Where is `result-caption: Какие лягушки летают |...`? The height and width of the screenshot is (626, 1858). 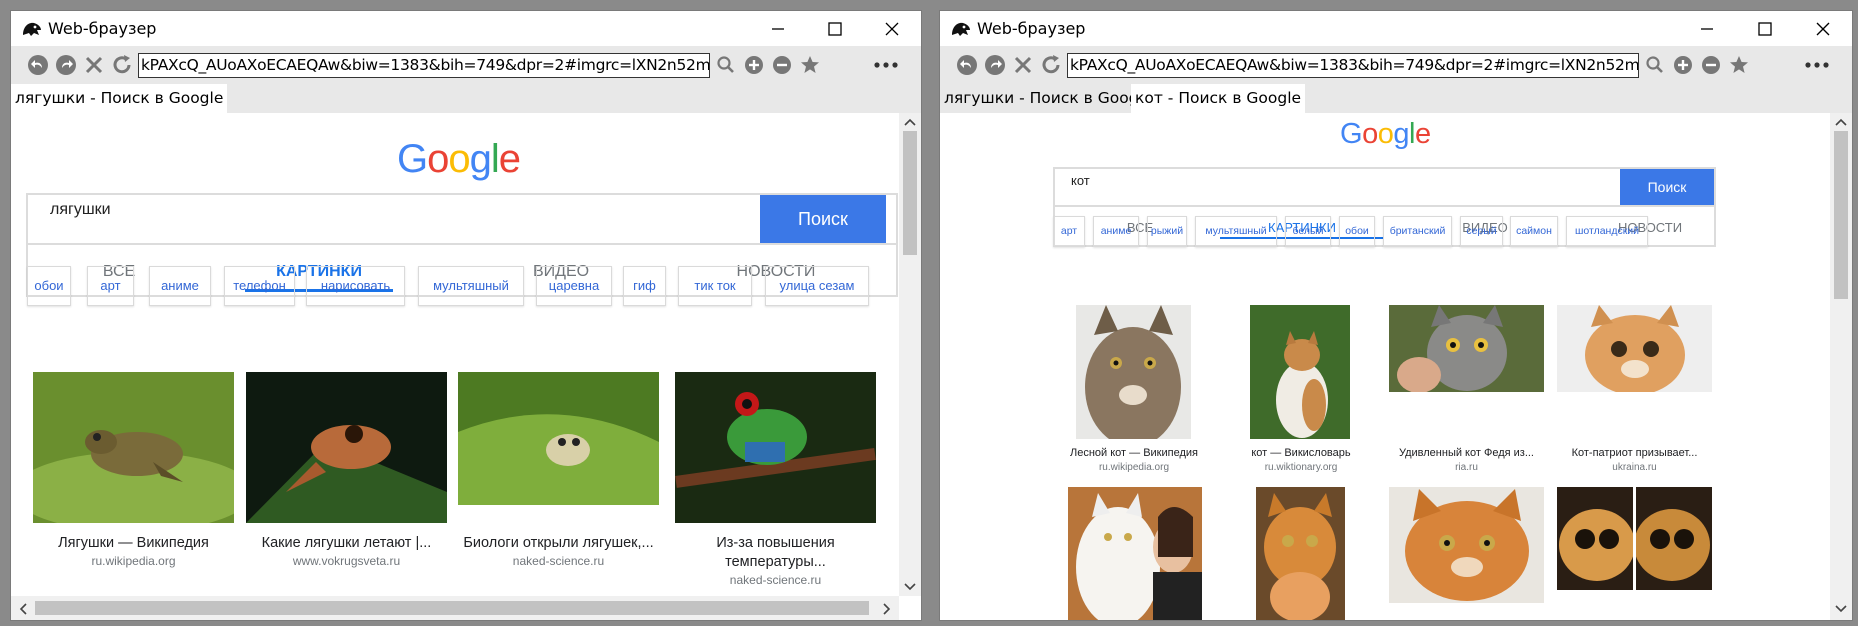 result-caption: Какие лягушки летают |... is located at coordinates (346, 543).